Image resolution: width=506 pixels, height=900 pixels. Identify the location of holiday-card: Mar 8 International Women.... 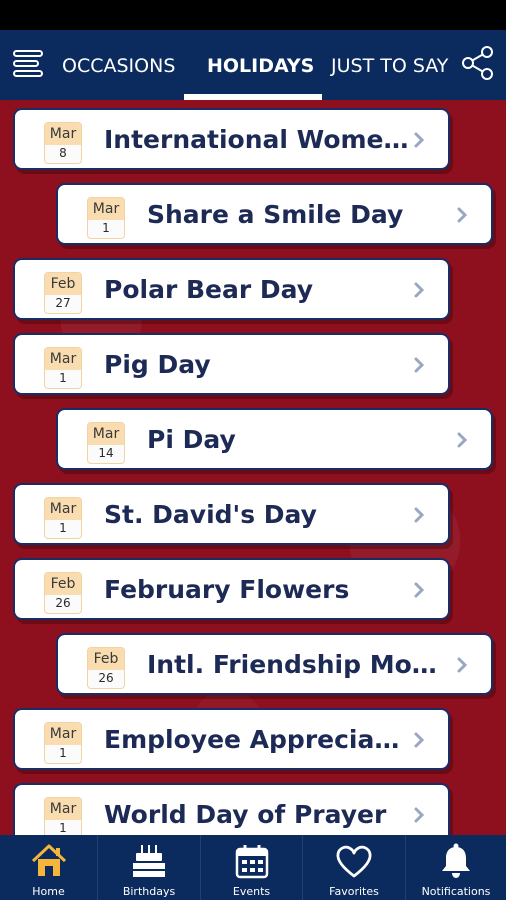
(231, 139).